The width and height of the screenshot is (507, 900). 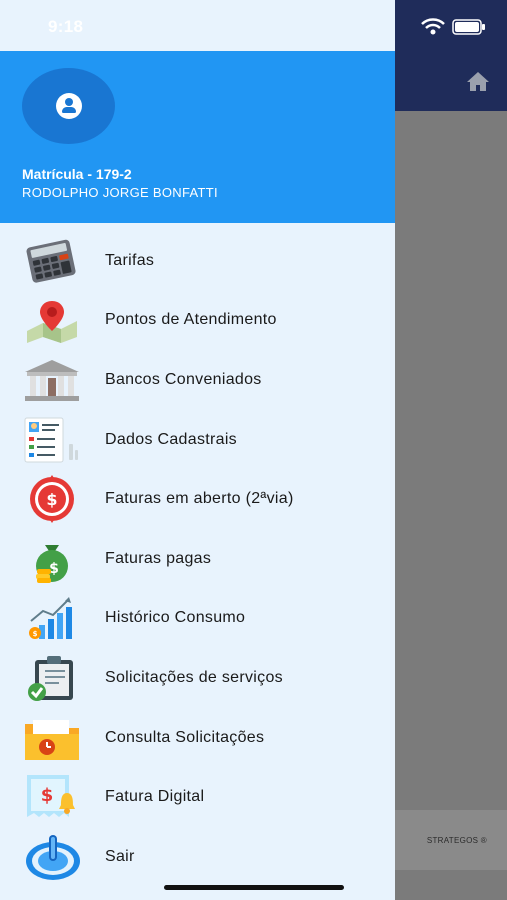 What do you see at coordinates (171, 439) in the screenshot?
I see `menu-label: Dados Cadastrais` at bounding box center [171, 439].